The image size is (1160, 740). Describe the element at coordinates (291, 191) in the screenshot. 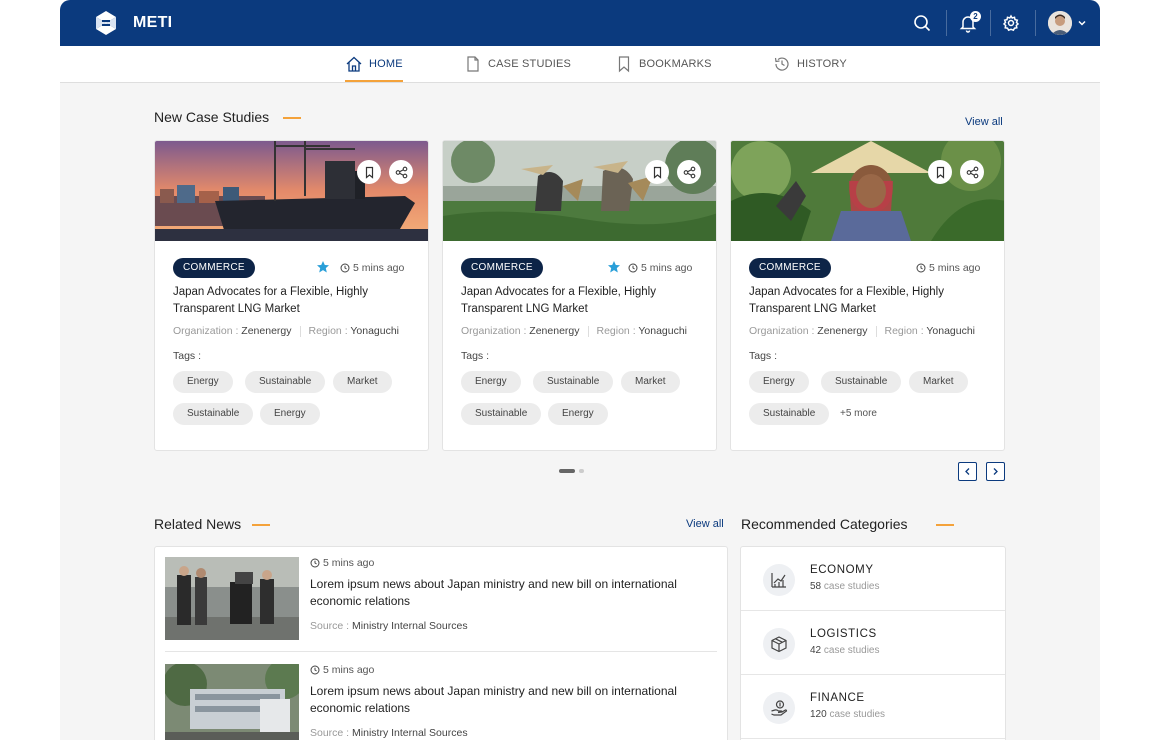

I see `card-image-ship` at that location.